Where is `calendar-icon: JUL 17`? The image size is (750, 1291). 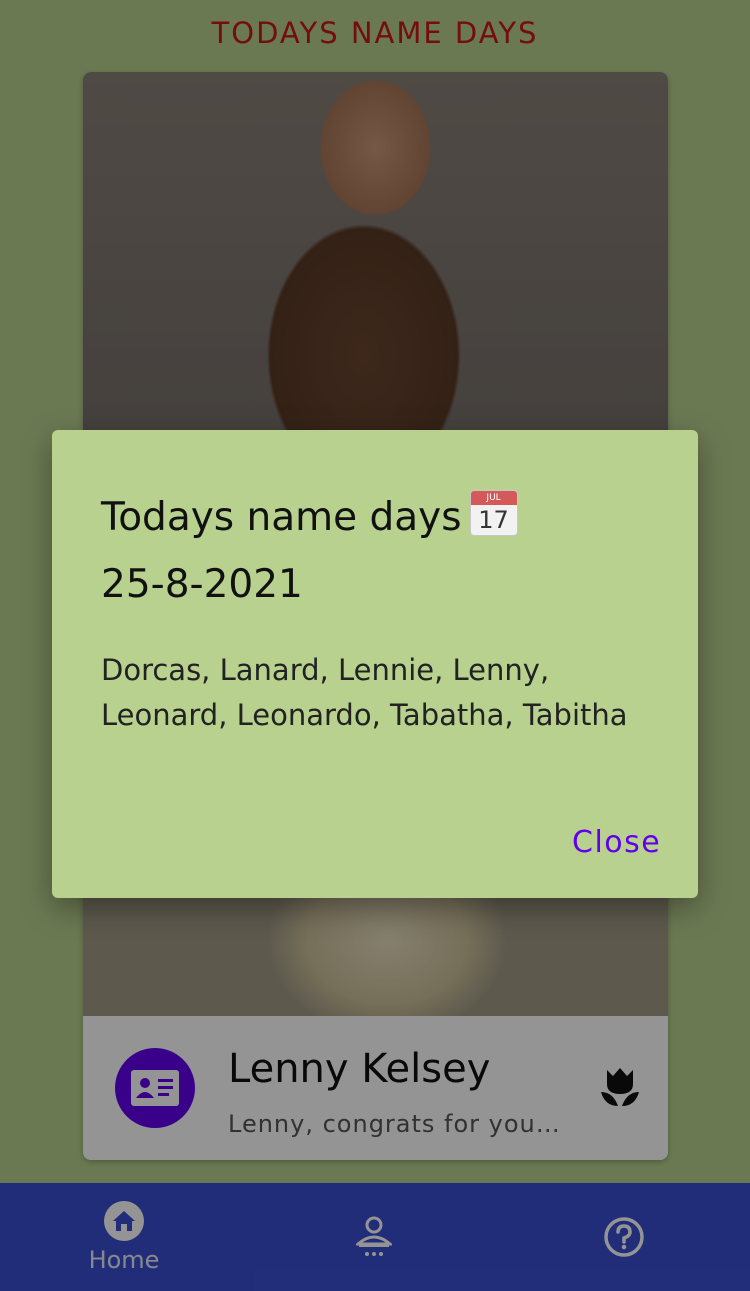 calendar-icon: JUL 17 is located at coordinates (493, 513).